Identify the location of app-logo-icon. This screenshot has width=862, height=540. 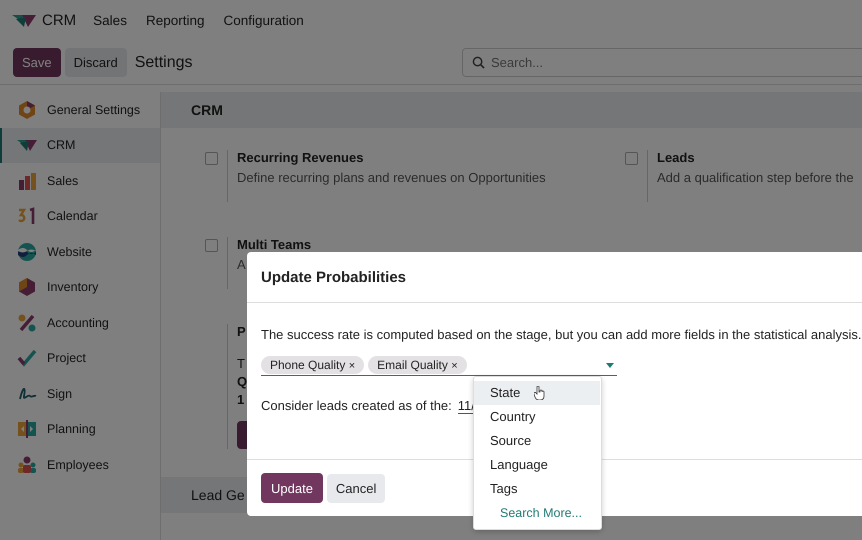
(24, 20).